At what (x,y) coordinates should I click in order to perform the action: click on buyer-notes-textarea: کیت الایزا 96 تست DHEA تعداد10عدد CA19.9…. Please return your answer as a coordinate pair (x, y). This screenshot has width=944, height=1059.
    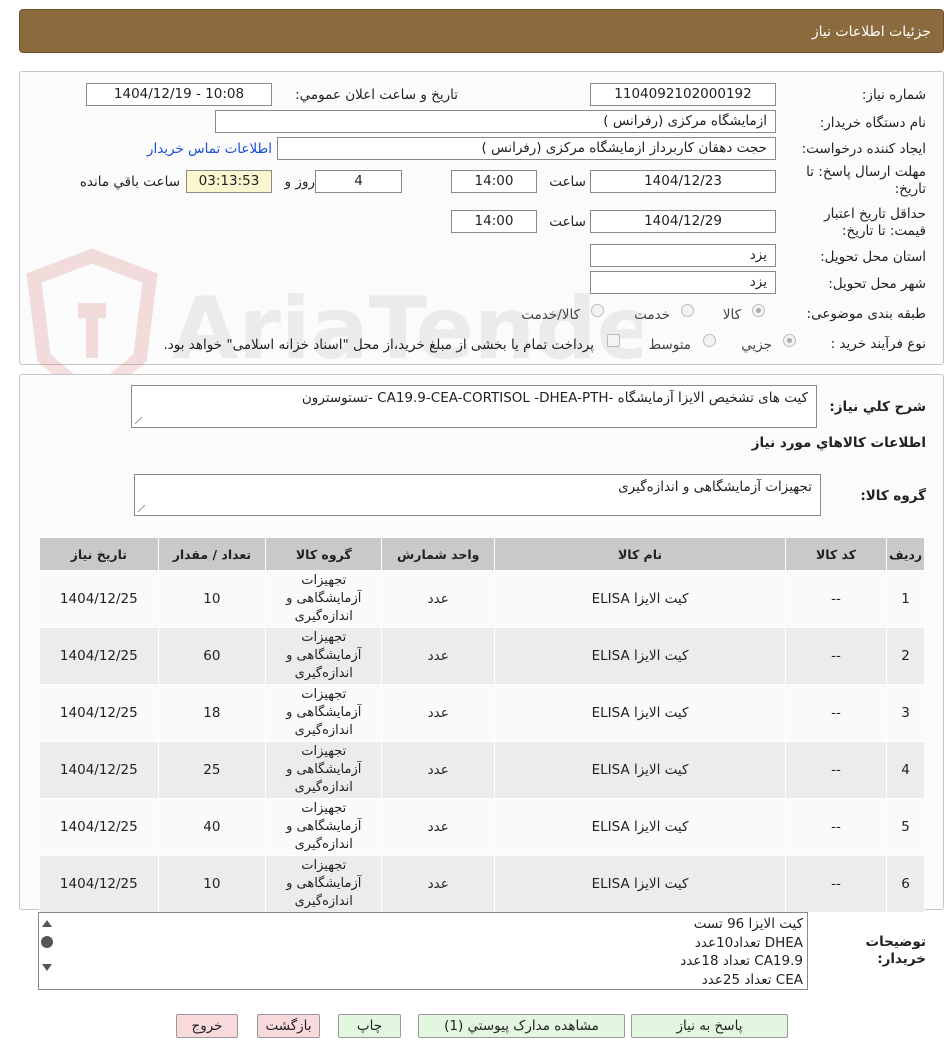
    Looking at the image, I should click on (423, 951).